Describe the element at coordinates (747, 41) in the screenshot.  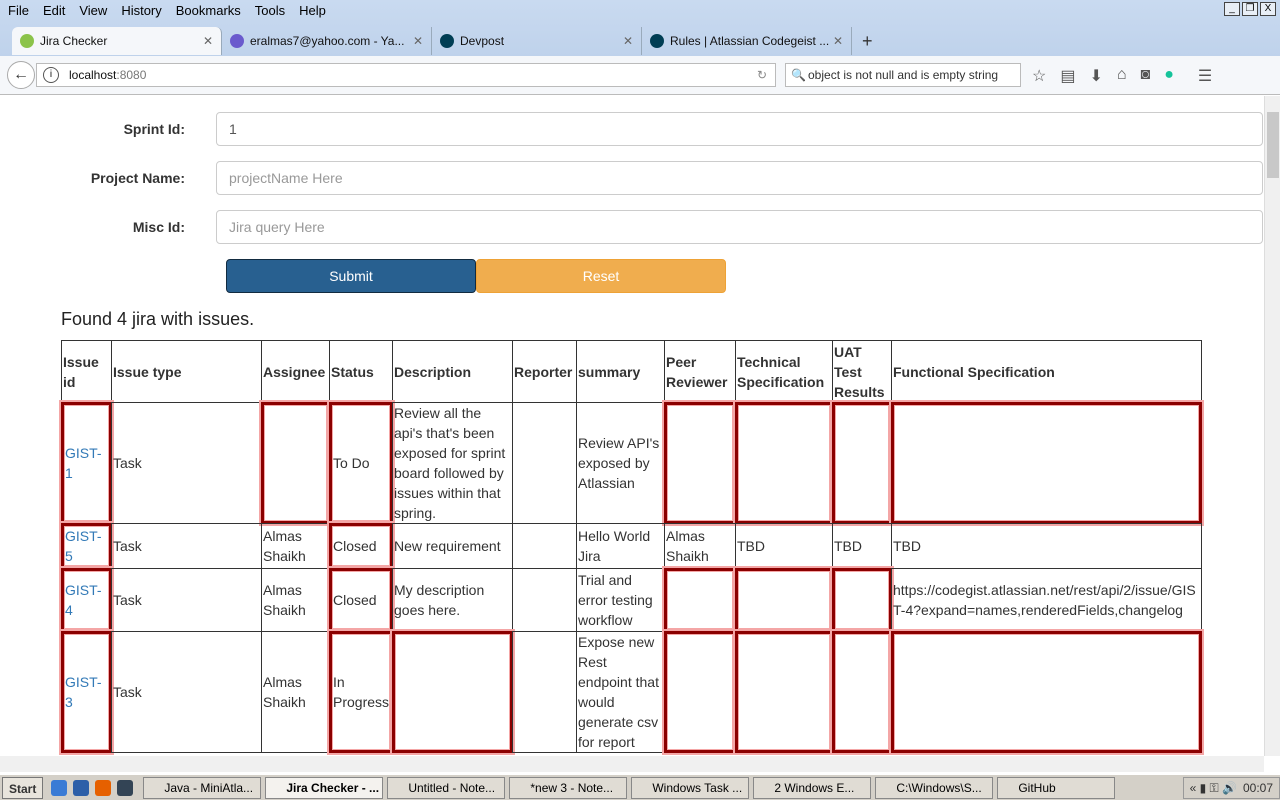
I see `tab-3: Rules | Atlassian Codegeist ... ✕` at that location.